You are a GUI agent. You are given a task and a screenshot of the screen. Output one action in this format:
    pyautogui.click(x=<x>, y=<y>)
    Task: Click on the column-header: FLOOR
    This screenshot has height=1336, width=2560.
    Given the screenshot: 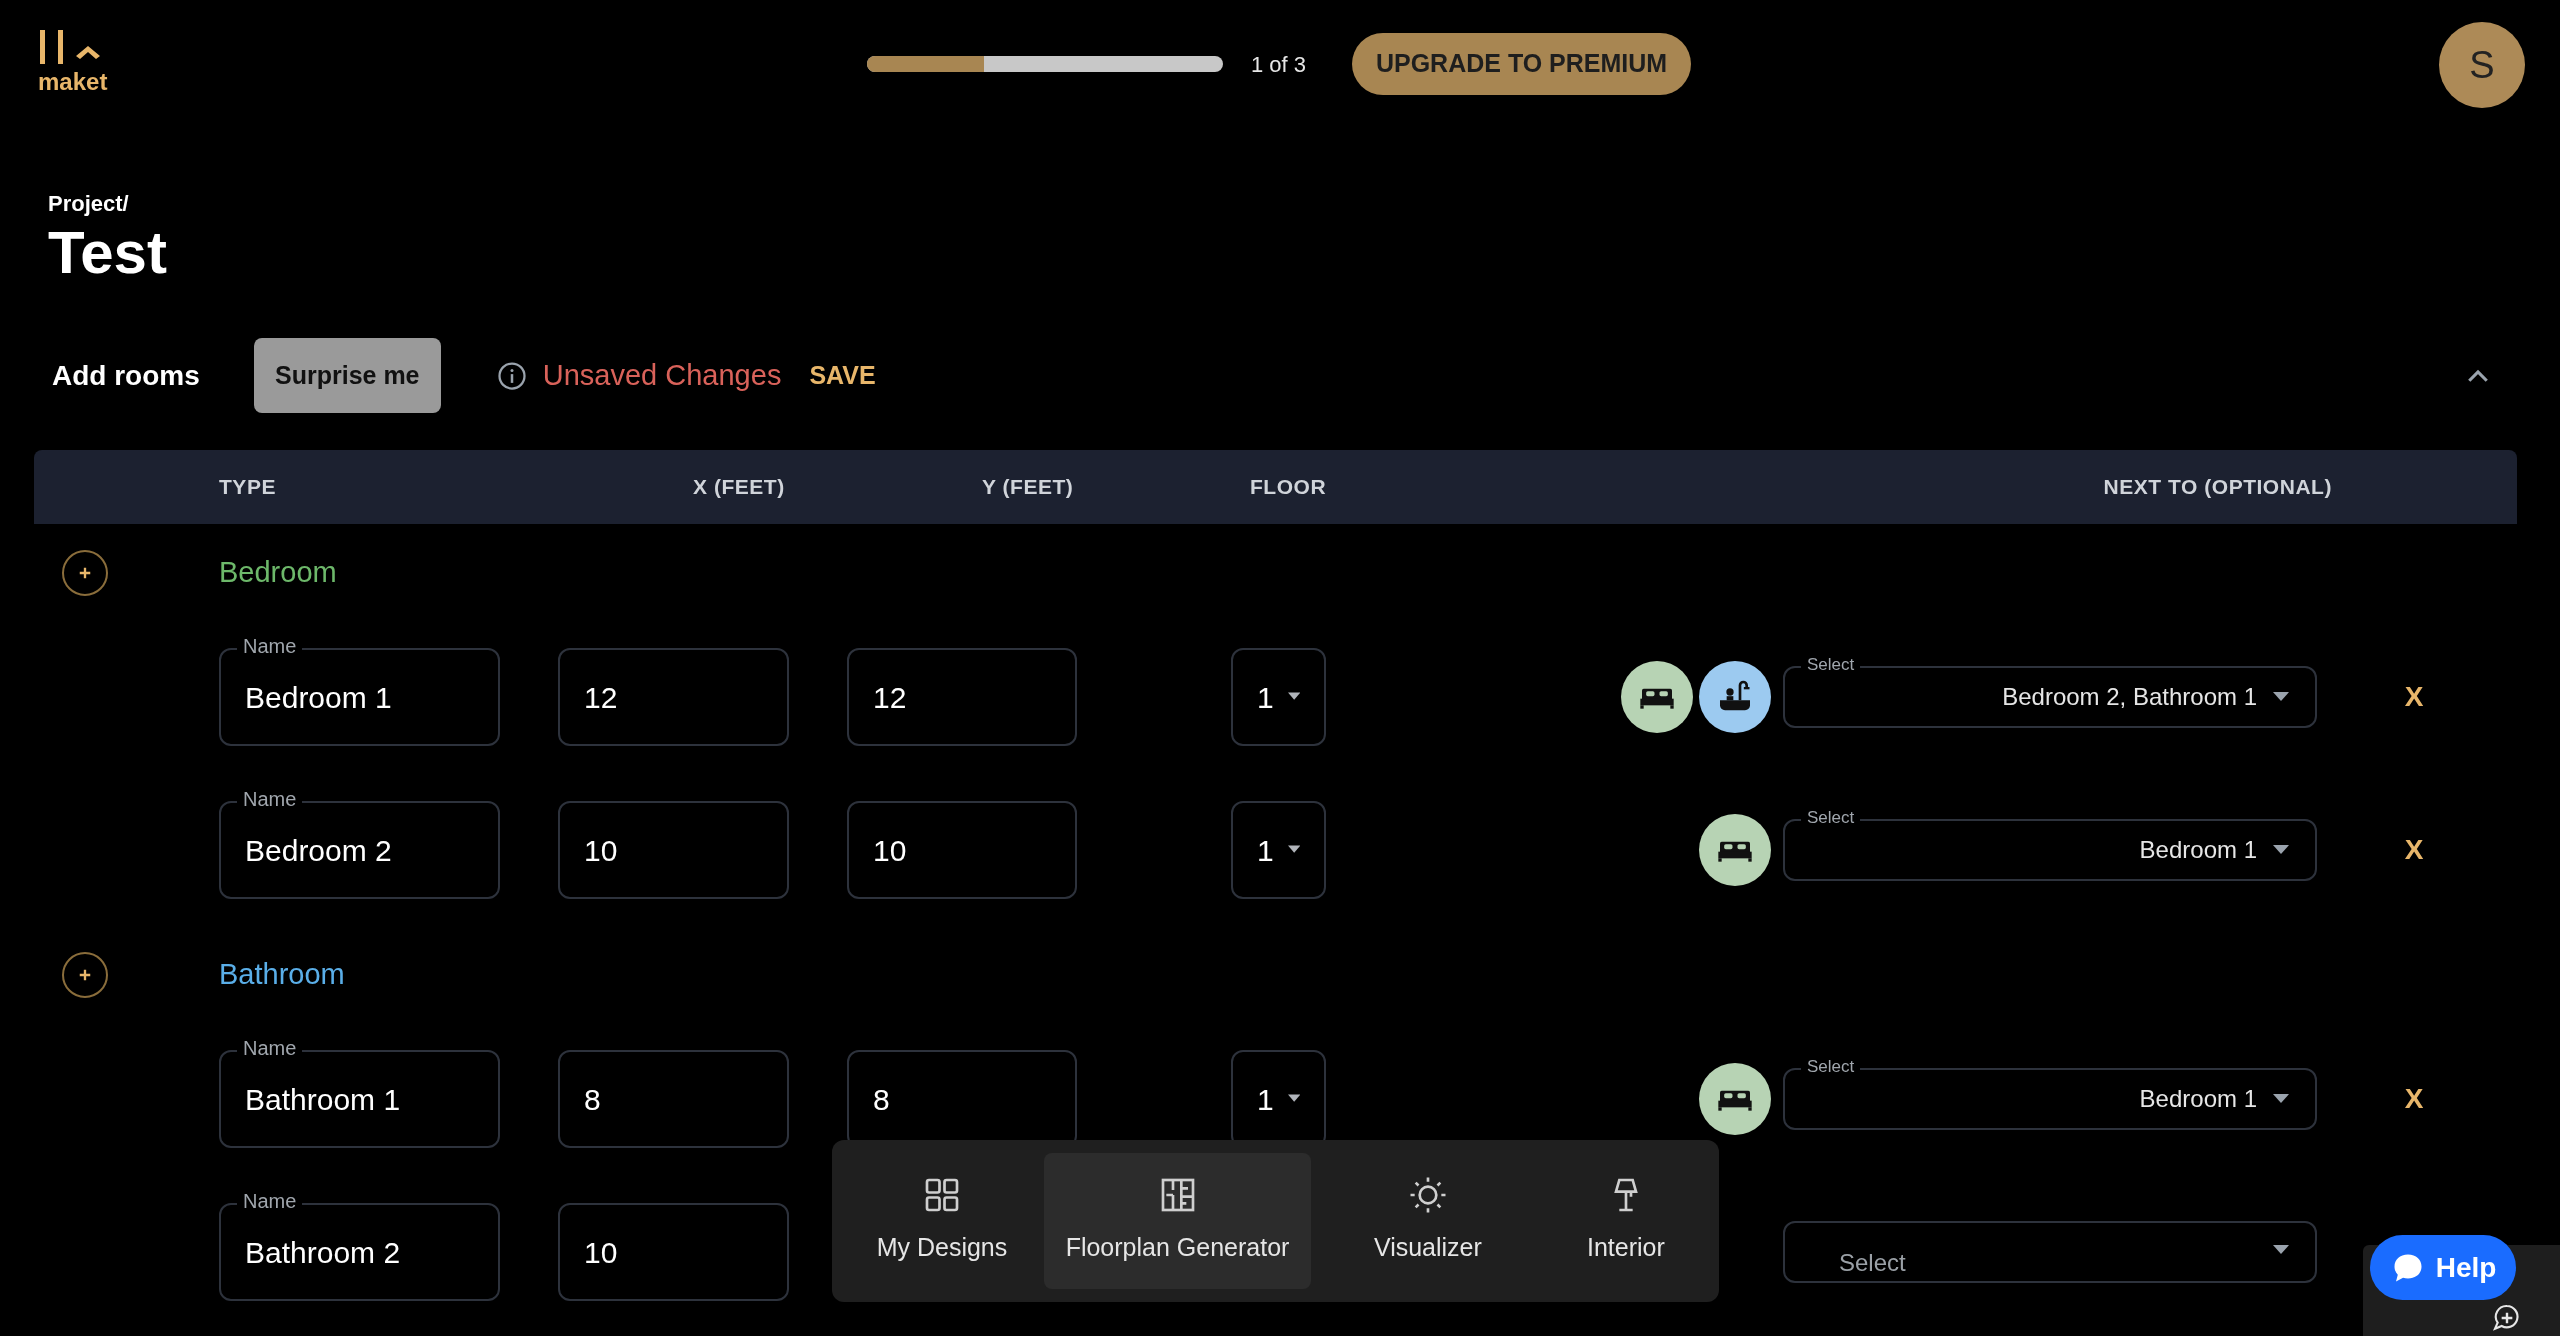 What is the action you would take?
    pyautogui.click(x=1289, y=487)
    